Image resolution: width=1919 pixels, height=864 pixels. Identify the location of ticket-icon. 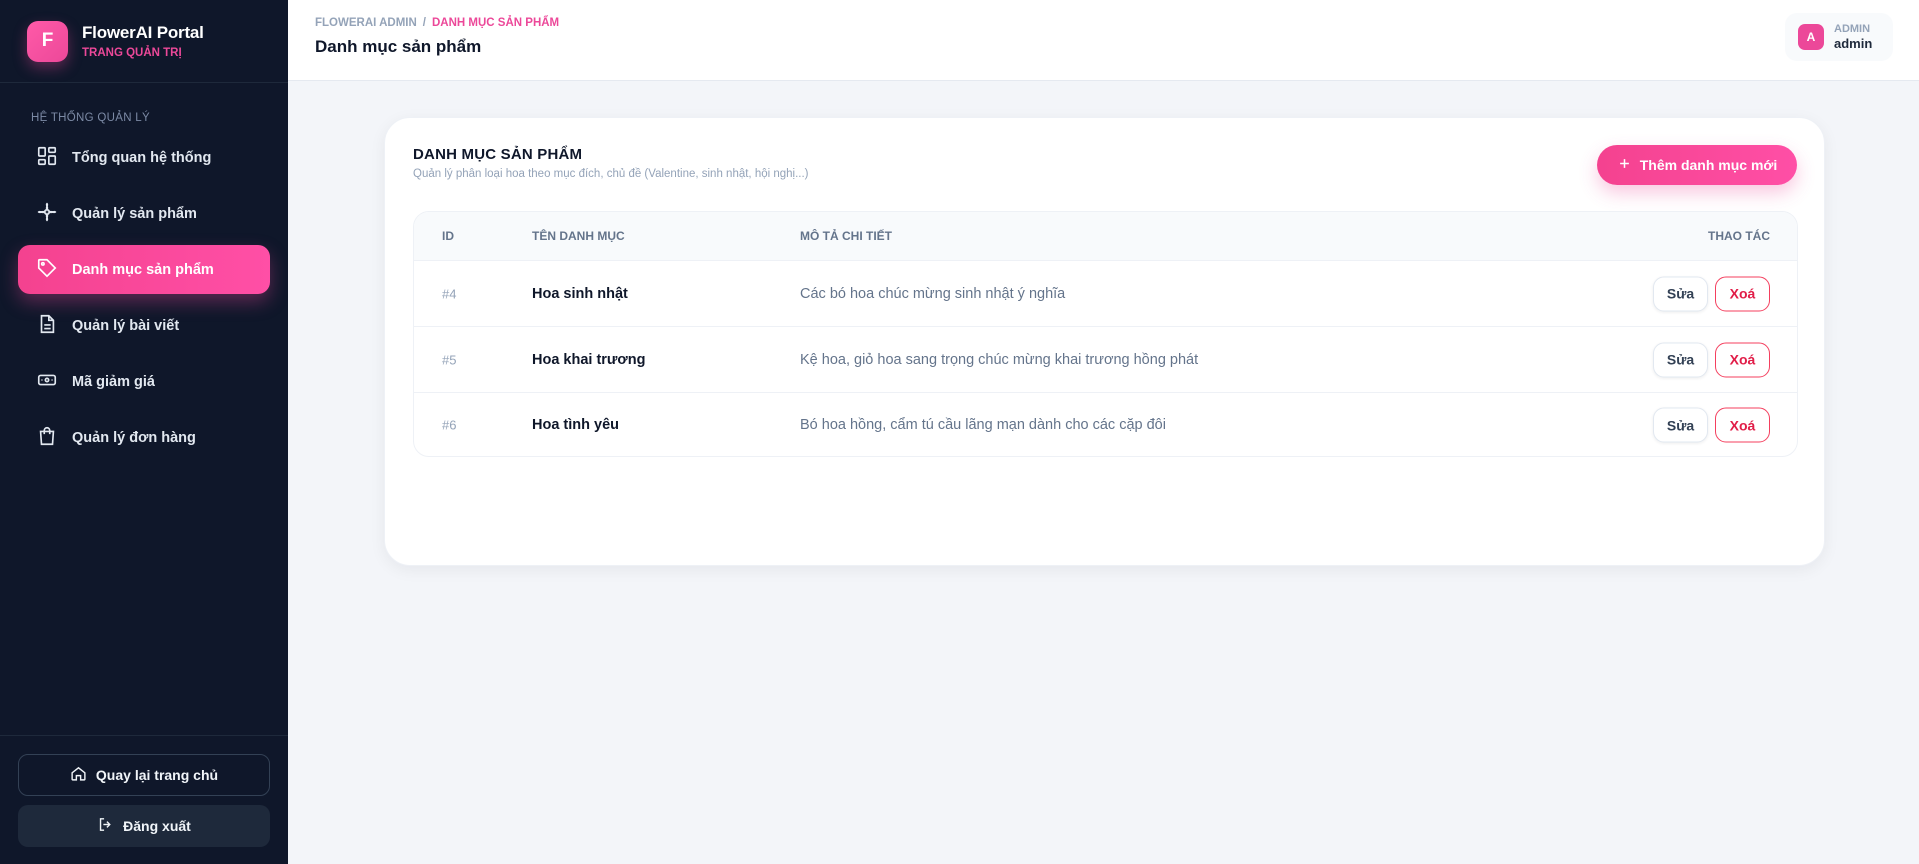
(47, 382).